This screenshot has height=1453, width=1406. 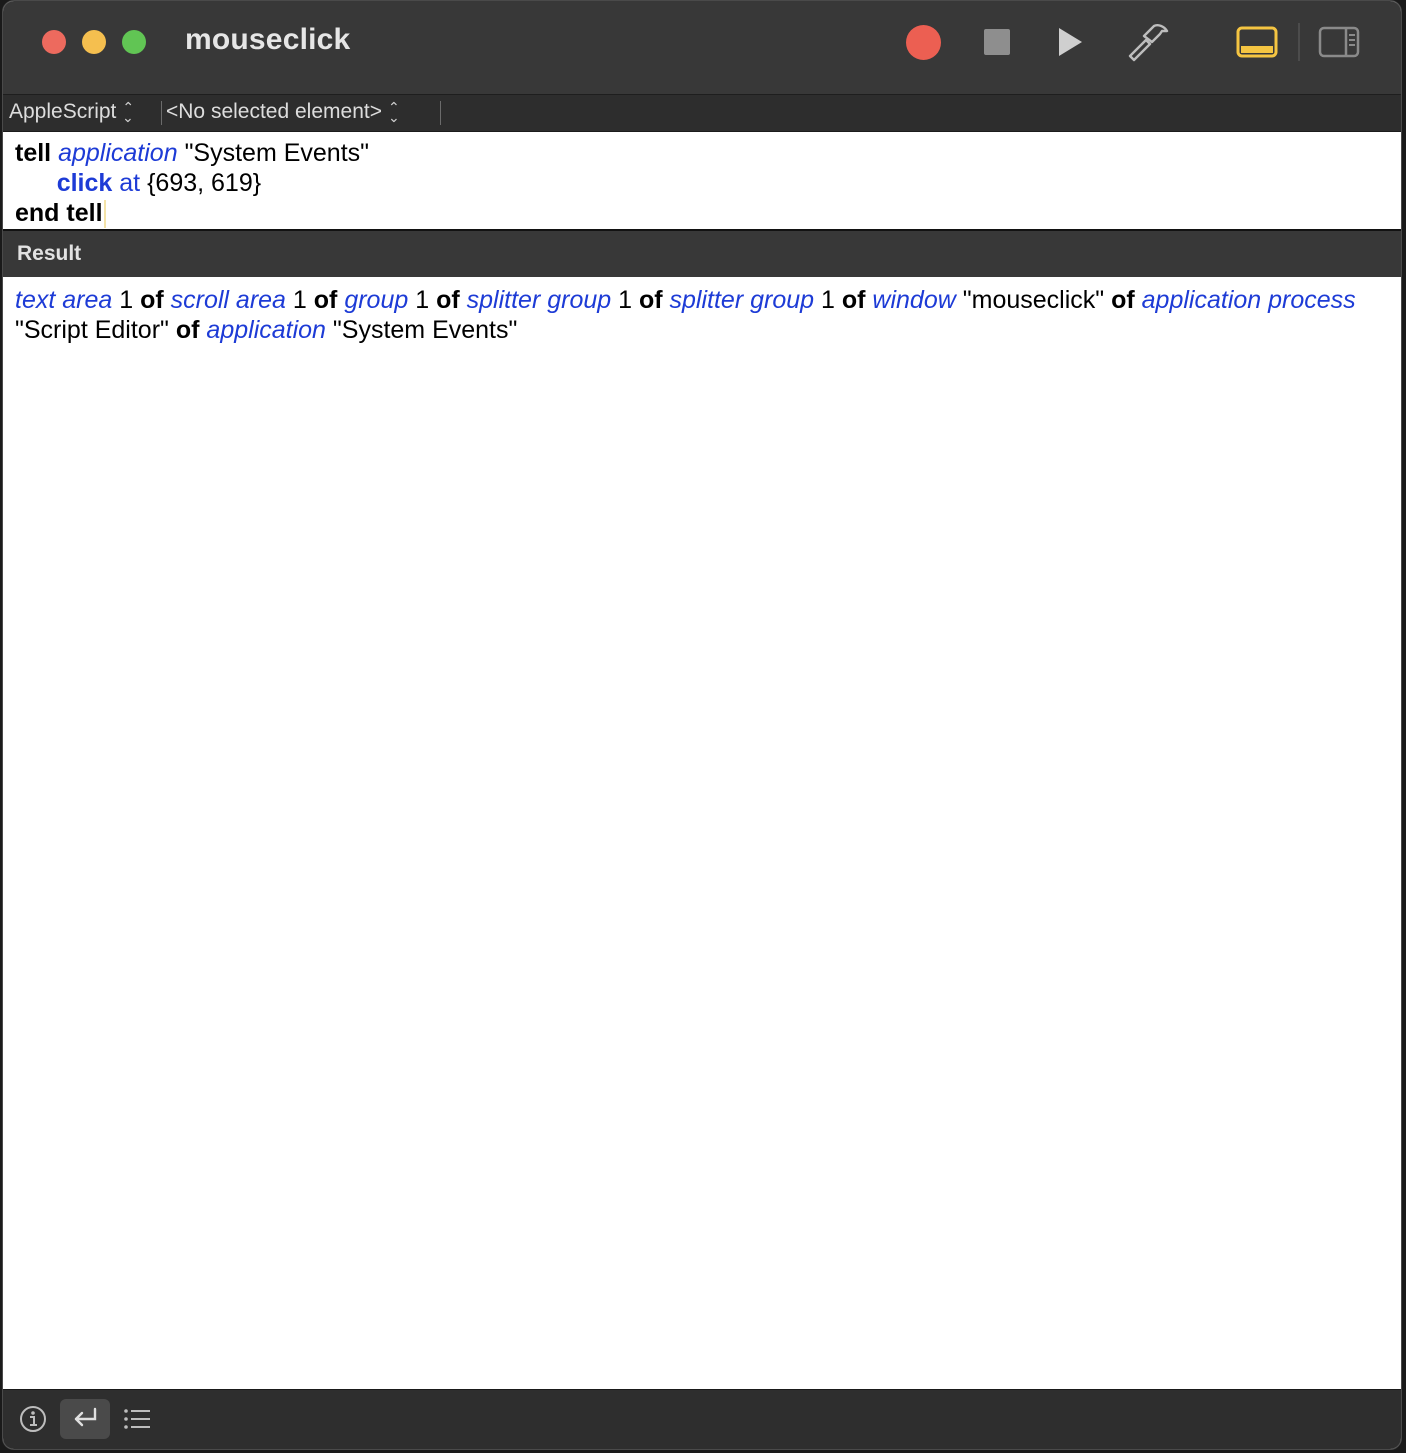 I want to click on list-literal: {693, 619}, so click(x=204, y=183).